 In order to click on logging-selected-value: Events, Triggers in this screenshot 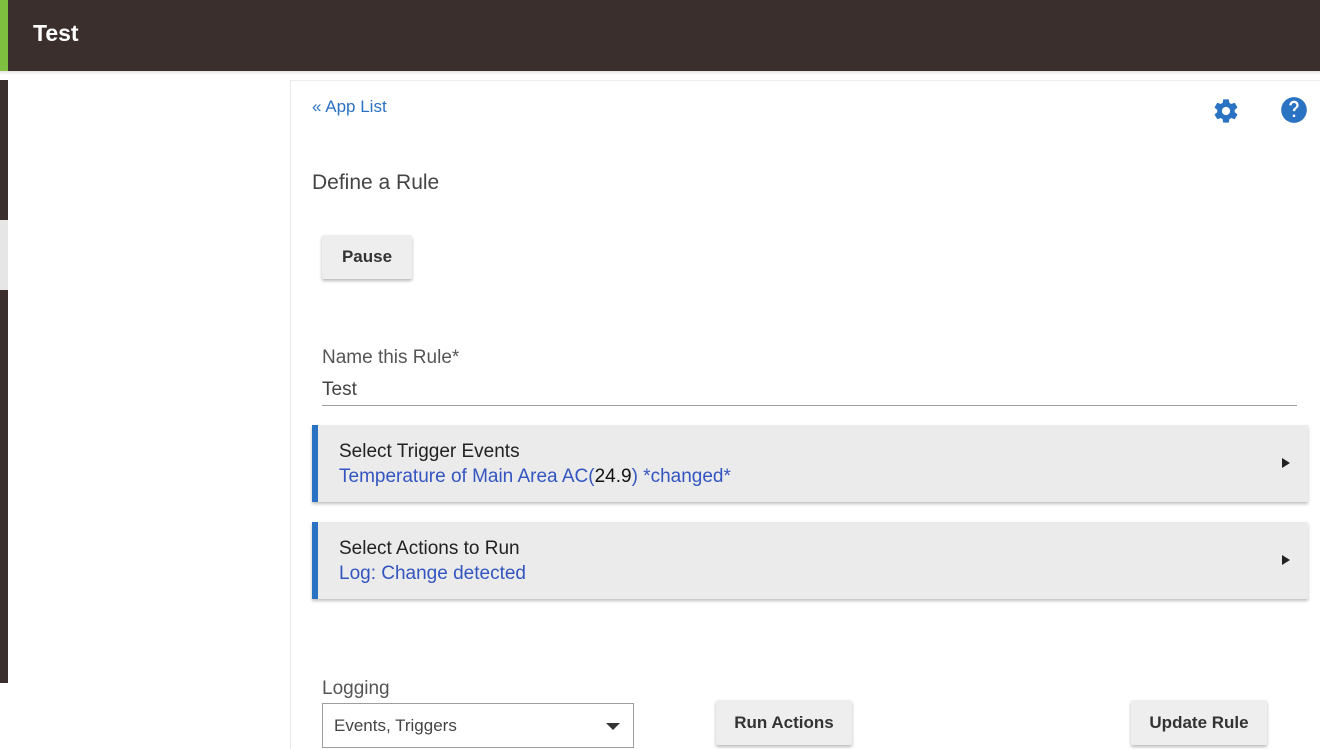, I will do `click(395, 725)`.